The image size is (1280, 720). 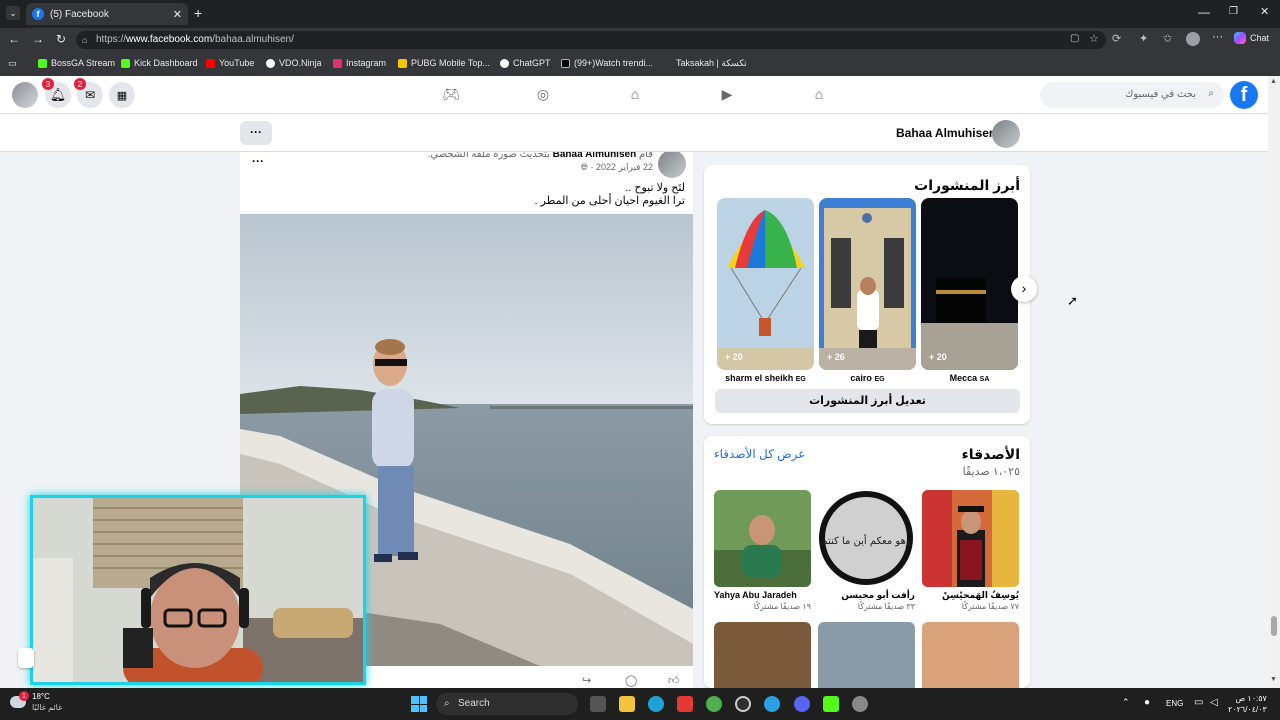 What do you see at coordinates (711, 63) in the screenshot?
I see `bookmark-taksakah: Taksakah | تكسكة` at bounding box center [711, 63].